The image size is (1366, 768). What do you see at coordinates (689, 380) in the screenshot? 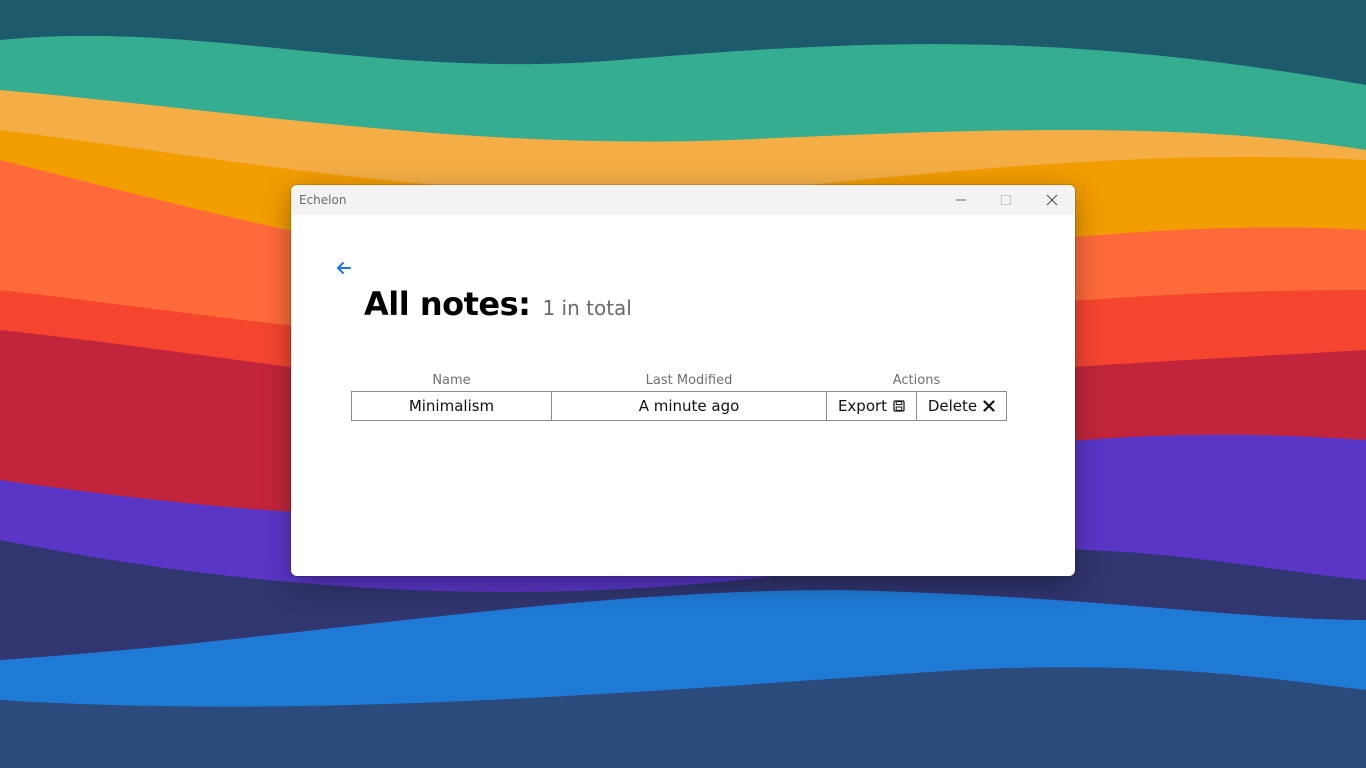
I see `column-header-last-modified: Last Modified` at bounding box center [689, 380].